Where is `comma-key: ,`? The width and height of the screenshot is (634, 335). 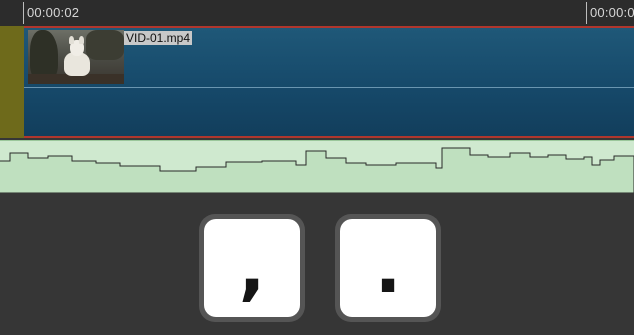 comma-key: , is located at coordinates (252, 268).